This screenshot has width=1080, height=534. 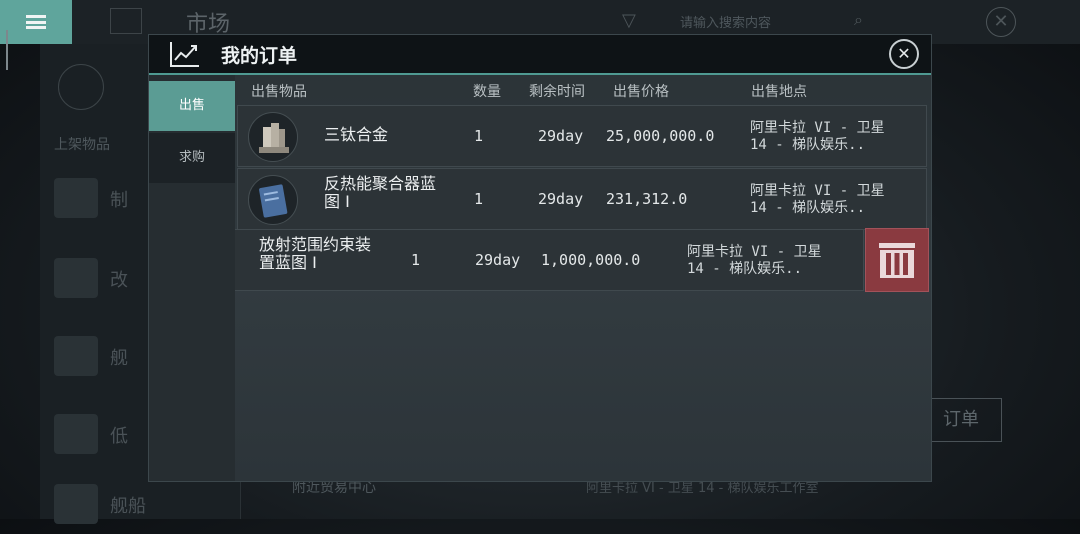 What do you see at coordinates (660, 136) in the screenshot?
I see `order-price: 25,000,000.0` at bounding box center [660, 136].